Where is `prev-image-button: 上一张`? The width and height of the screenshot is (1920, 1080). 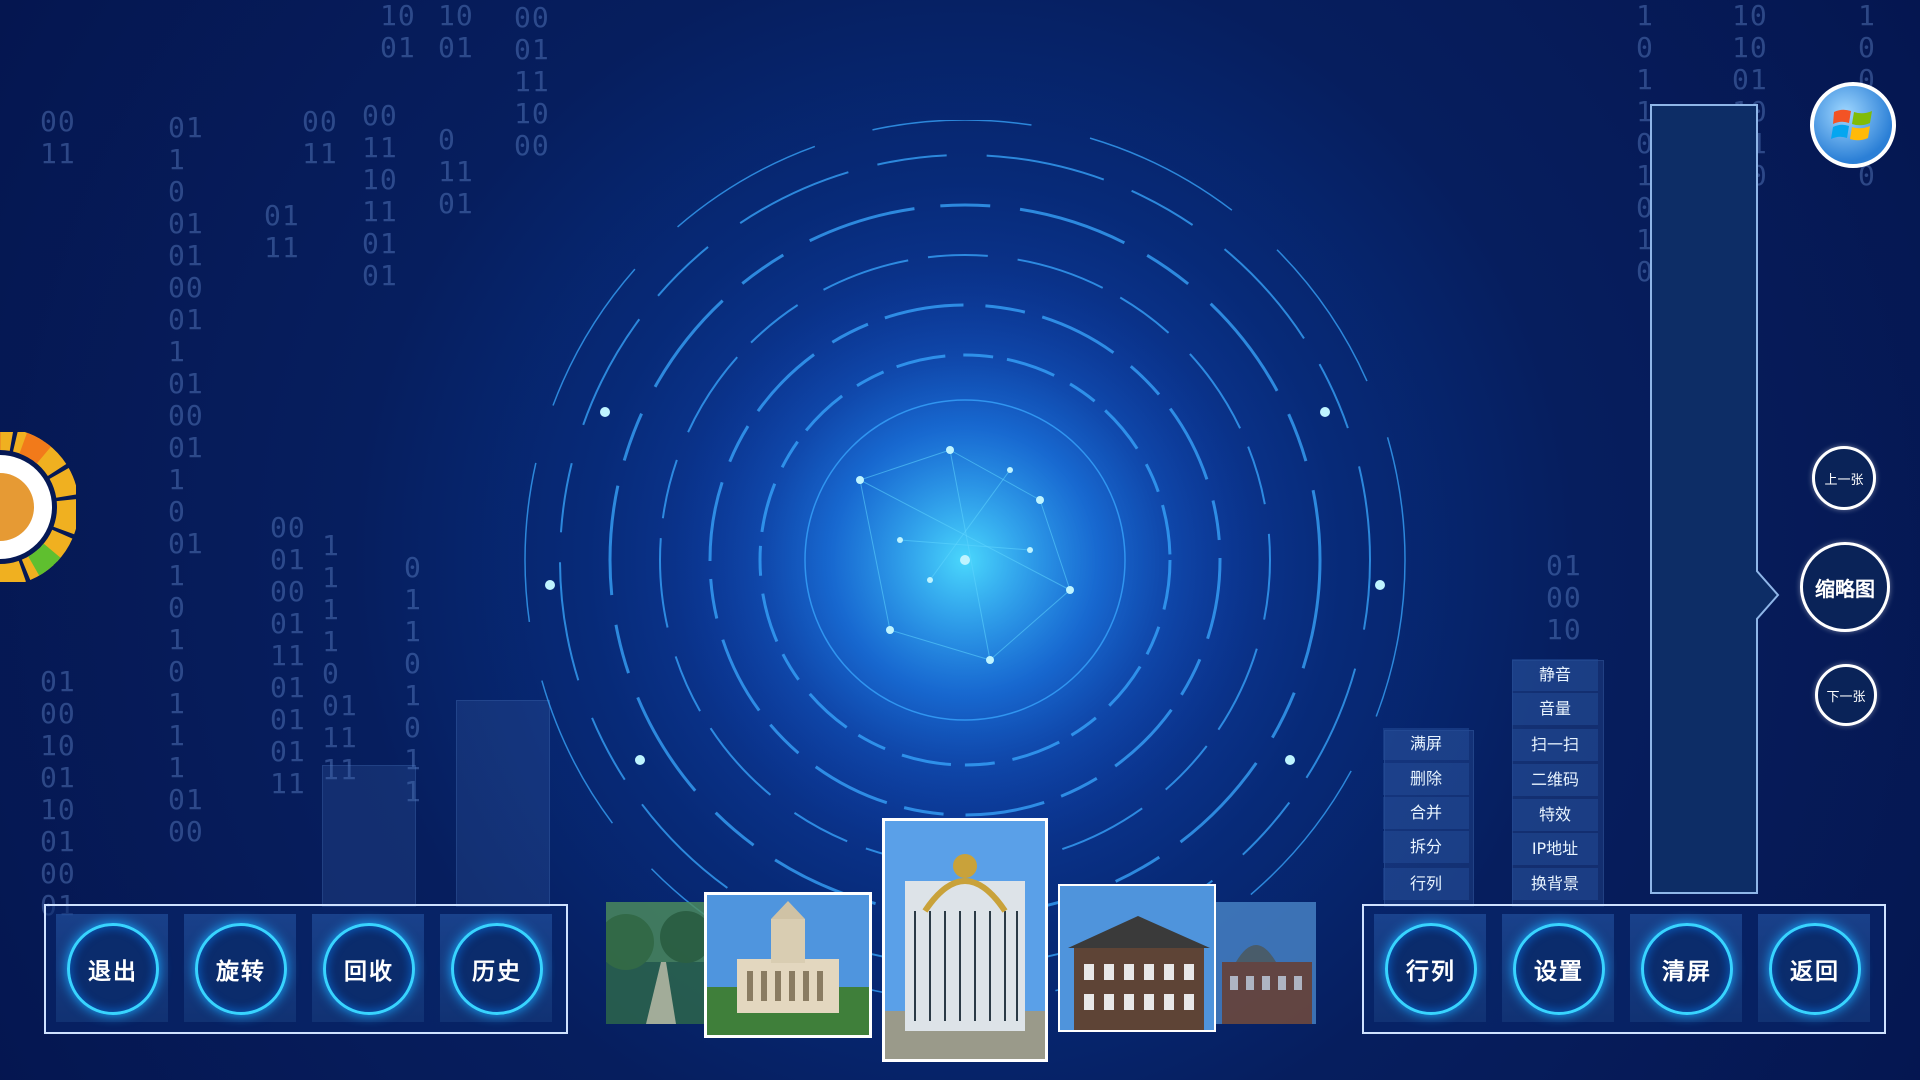
prev-image-button: 上一张 is located at coordinates (1844, 478).